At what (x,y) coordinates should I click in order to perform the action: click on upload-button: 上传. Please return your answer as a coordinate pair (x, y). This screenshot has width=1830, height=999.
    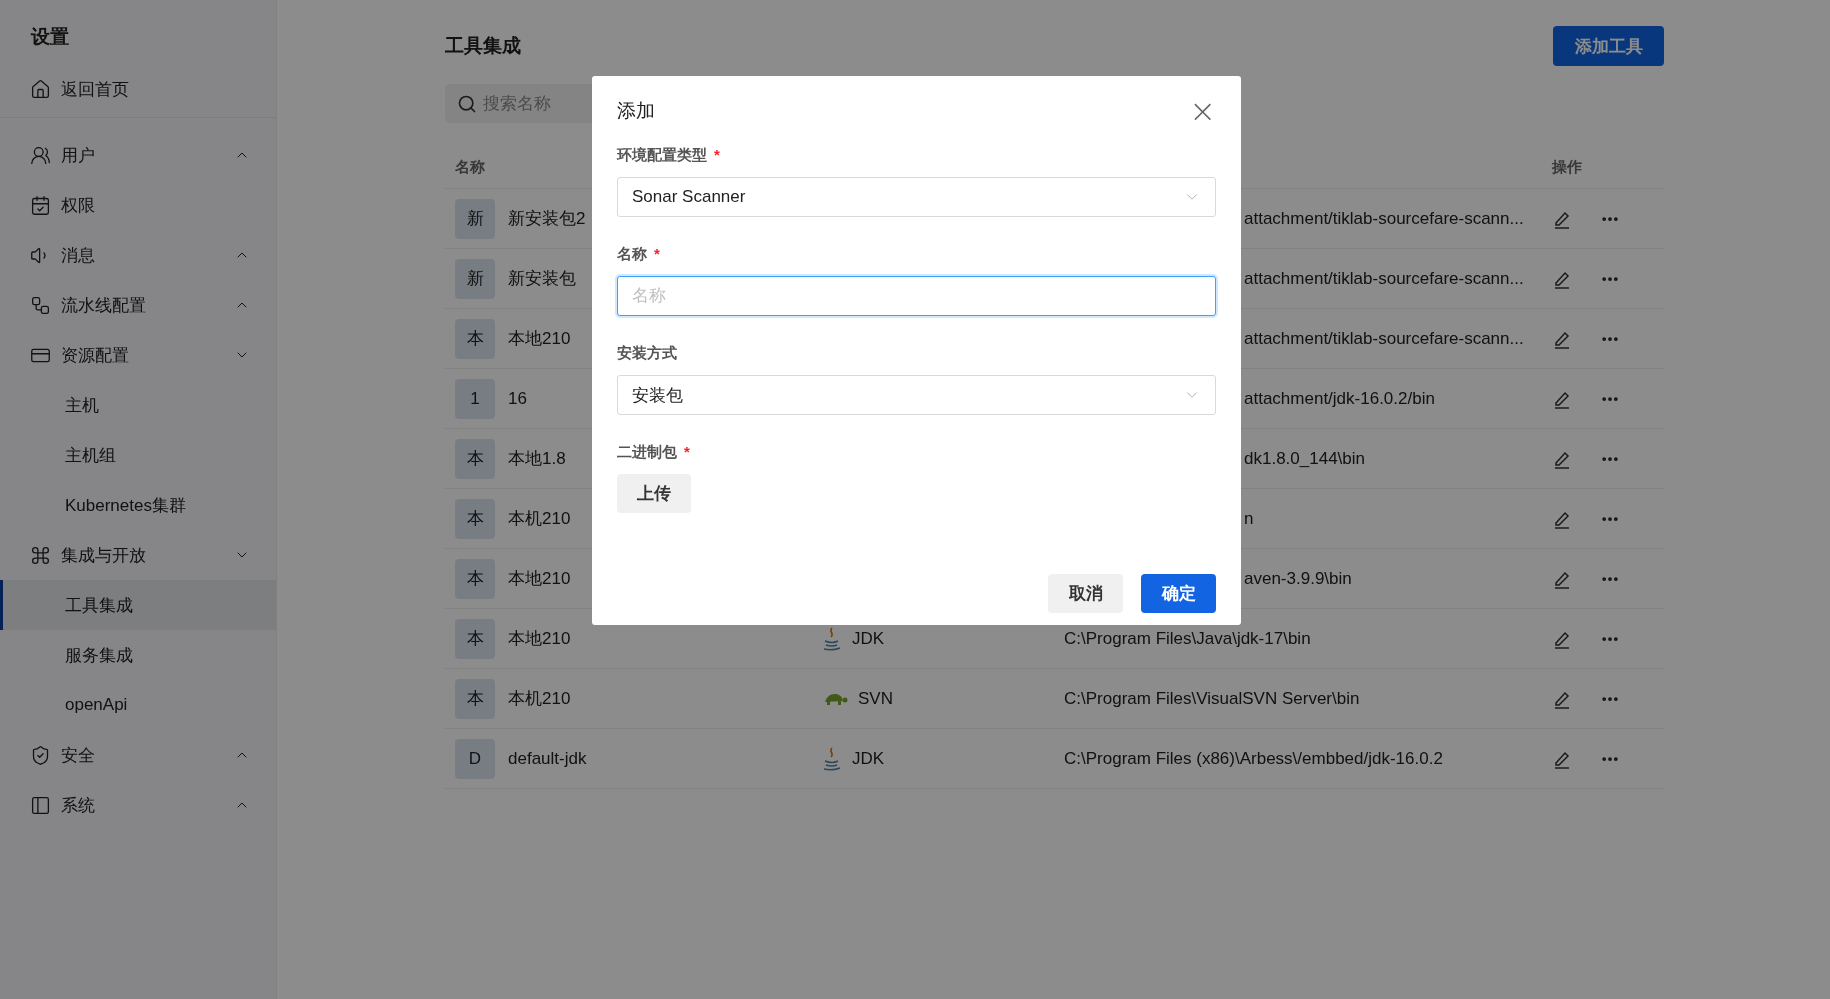
    Looking at the image, I should click on (654, 493).